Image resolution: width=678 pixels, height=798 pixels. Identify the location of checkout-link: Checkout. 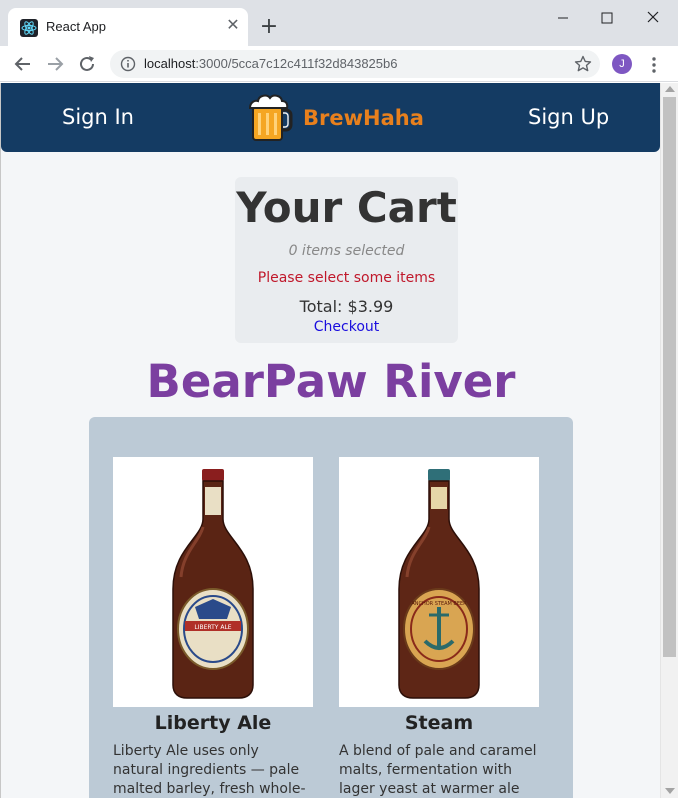
(346, 327).